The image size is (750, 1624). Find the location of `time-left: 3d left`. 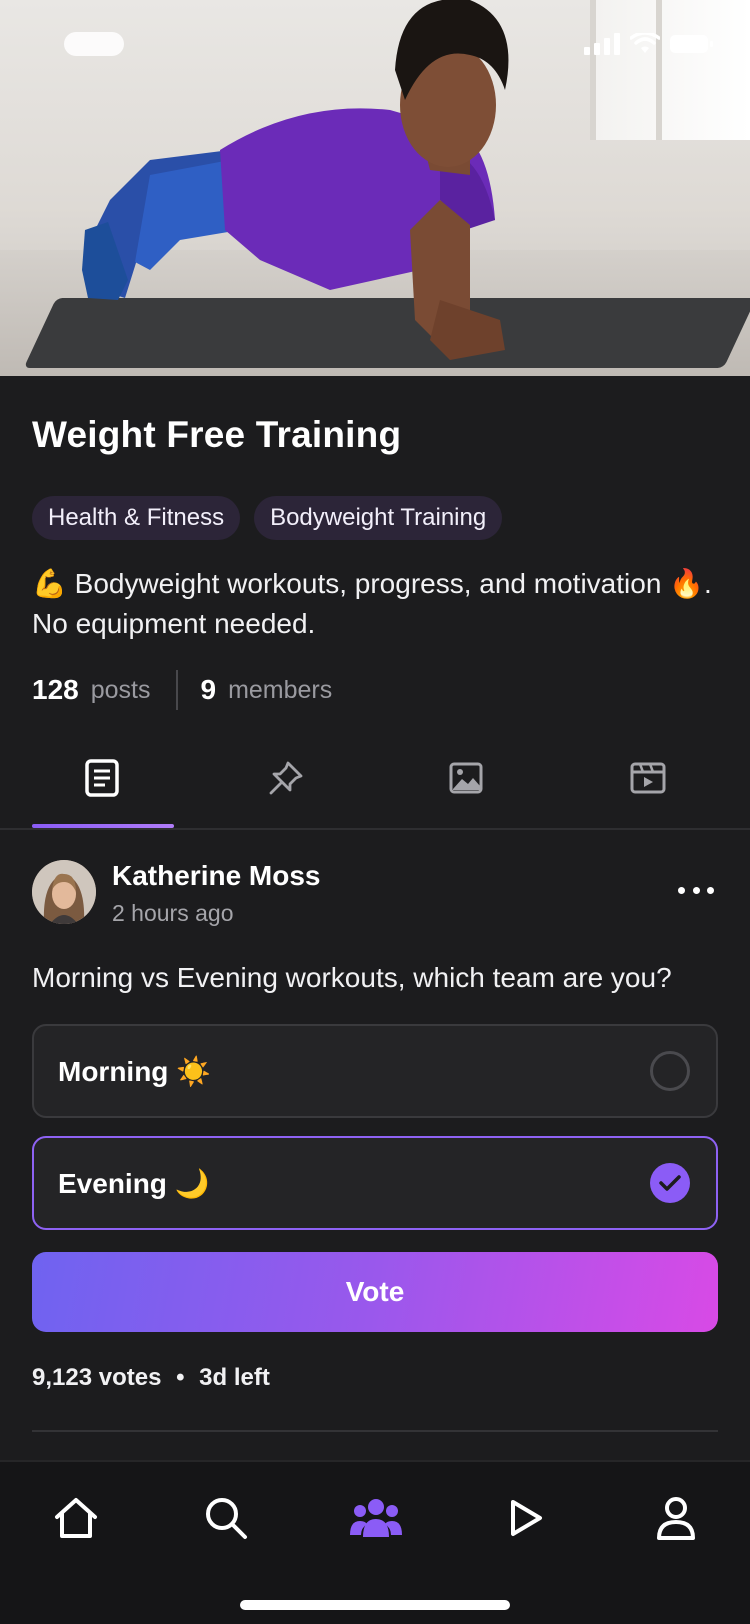

time-left: 3d left is located at coordinates (234, 1377).